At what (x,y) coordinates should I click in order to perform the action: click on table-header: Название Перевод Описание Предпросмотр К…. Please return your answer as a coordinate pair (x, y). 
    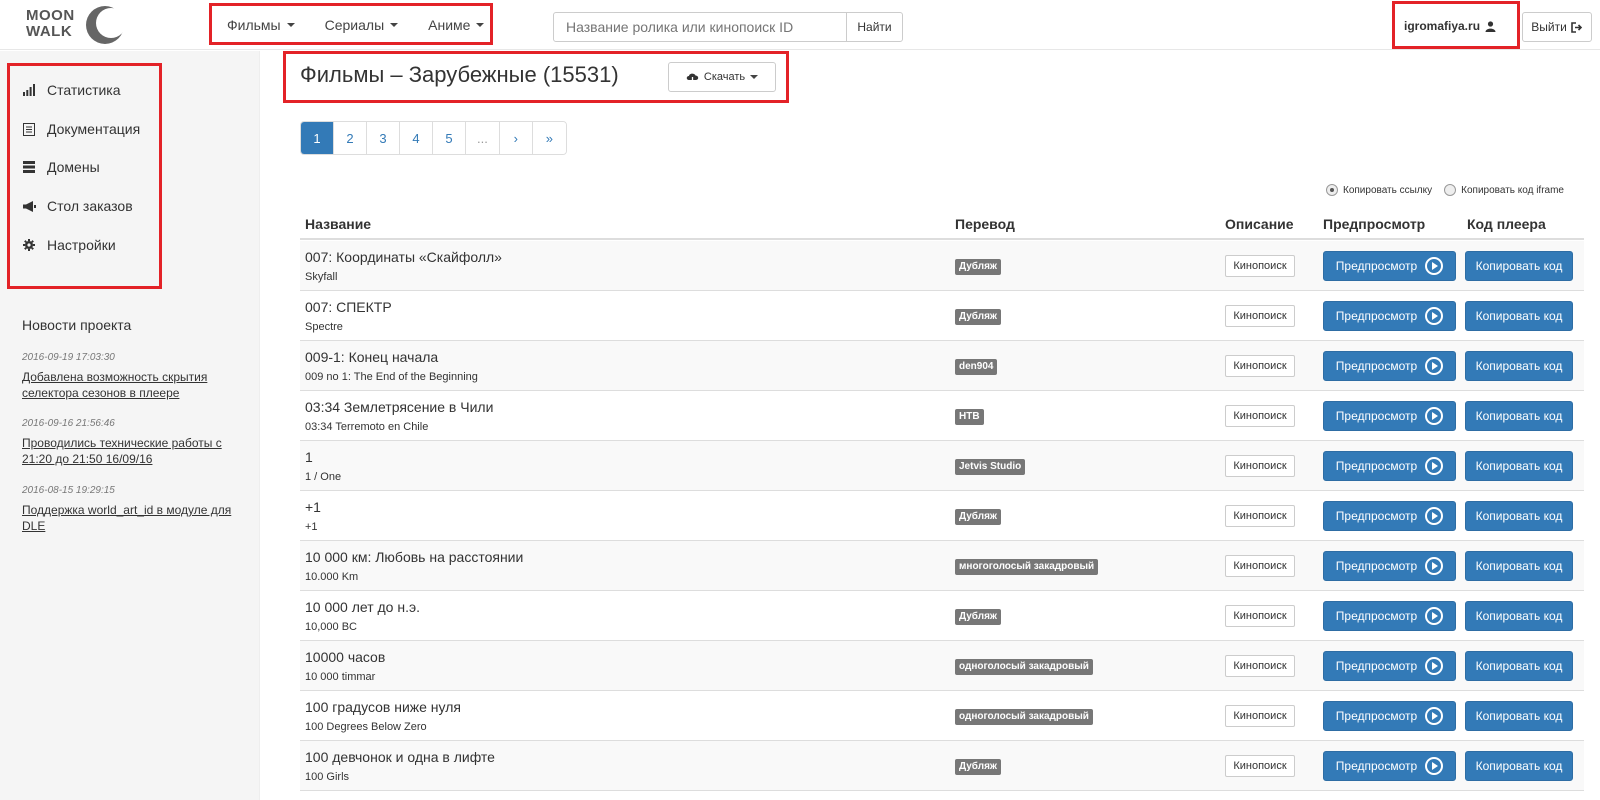
    Looking at the image, I should click on (942, 225).